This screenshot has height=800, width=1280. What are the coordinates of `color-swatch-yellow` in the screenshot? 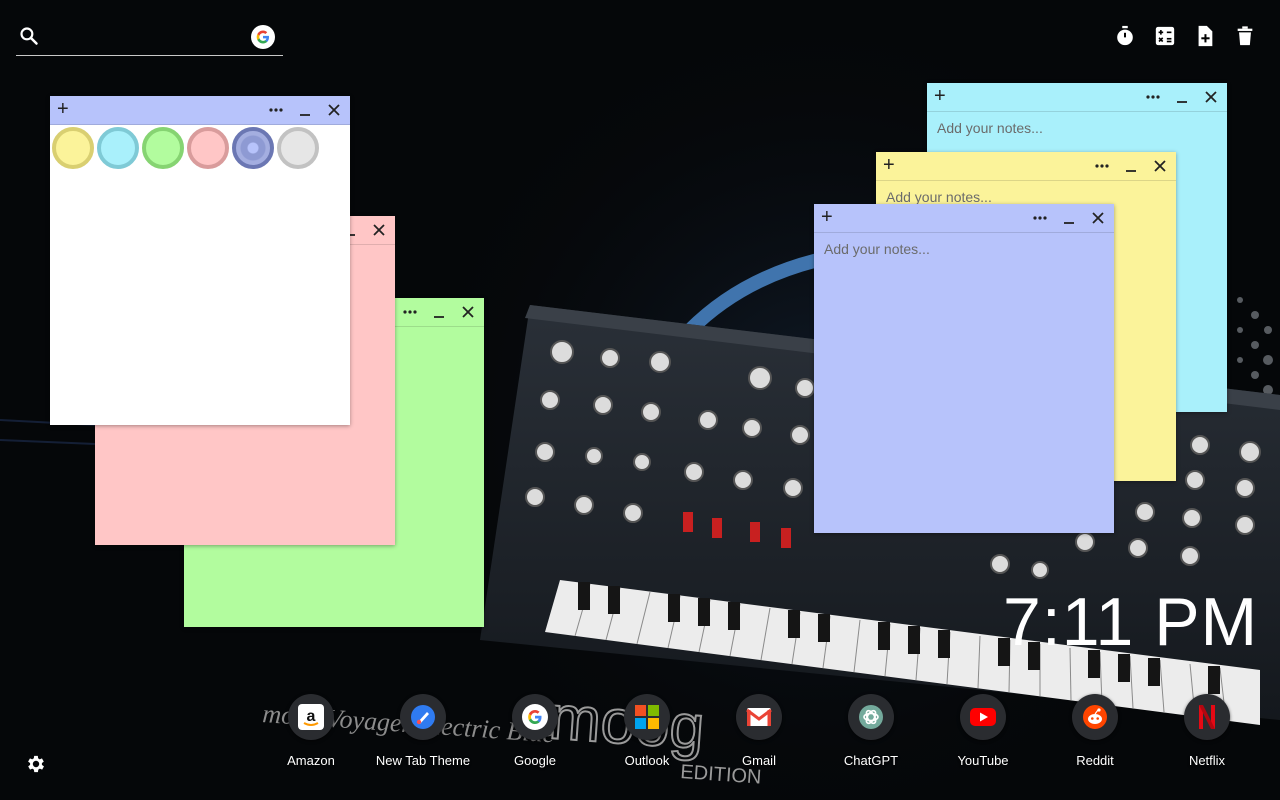 It's located at (73, 148).